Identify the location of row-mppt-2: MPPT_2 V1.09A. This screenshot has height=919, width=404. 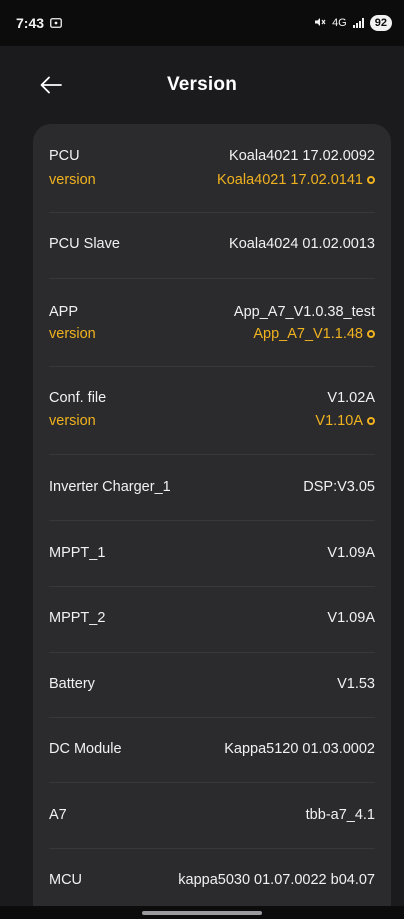
(212, 619).